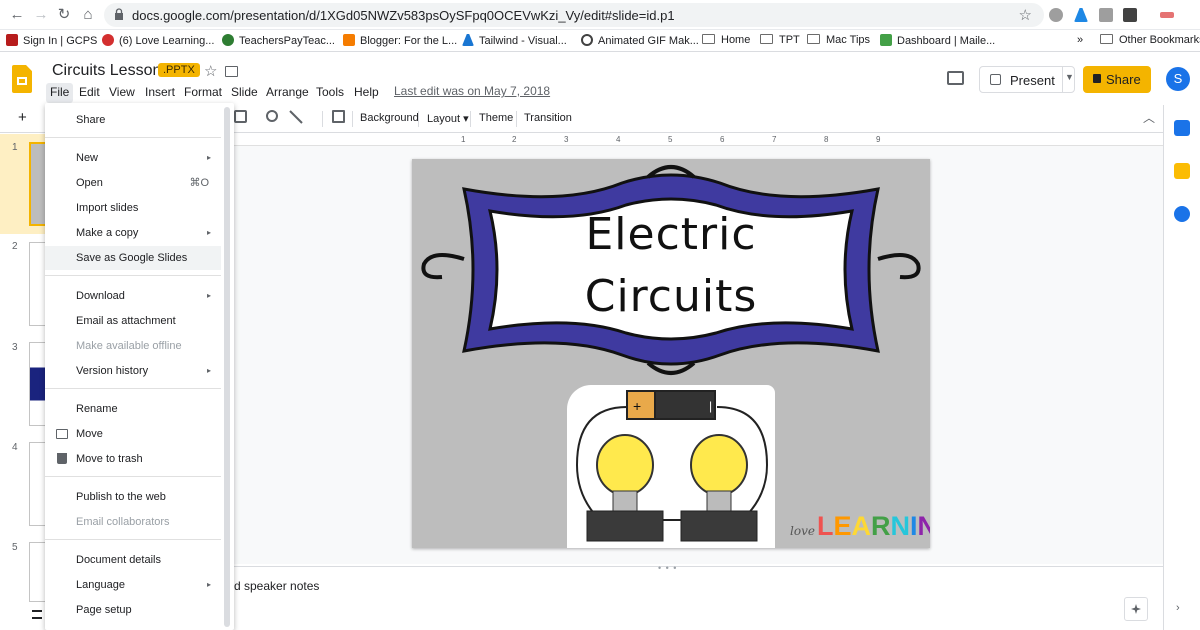  I want to click on menu-item-move: Move, so click(133, 434).